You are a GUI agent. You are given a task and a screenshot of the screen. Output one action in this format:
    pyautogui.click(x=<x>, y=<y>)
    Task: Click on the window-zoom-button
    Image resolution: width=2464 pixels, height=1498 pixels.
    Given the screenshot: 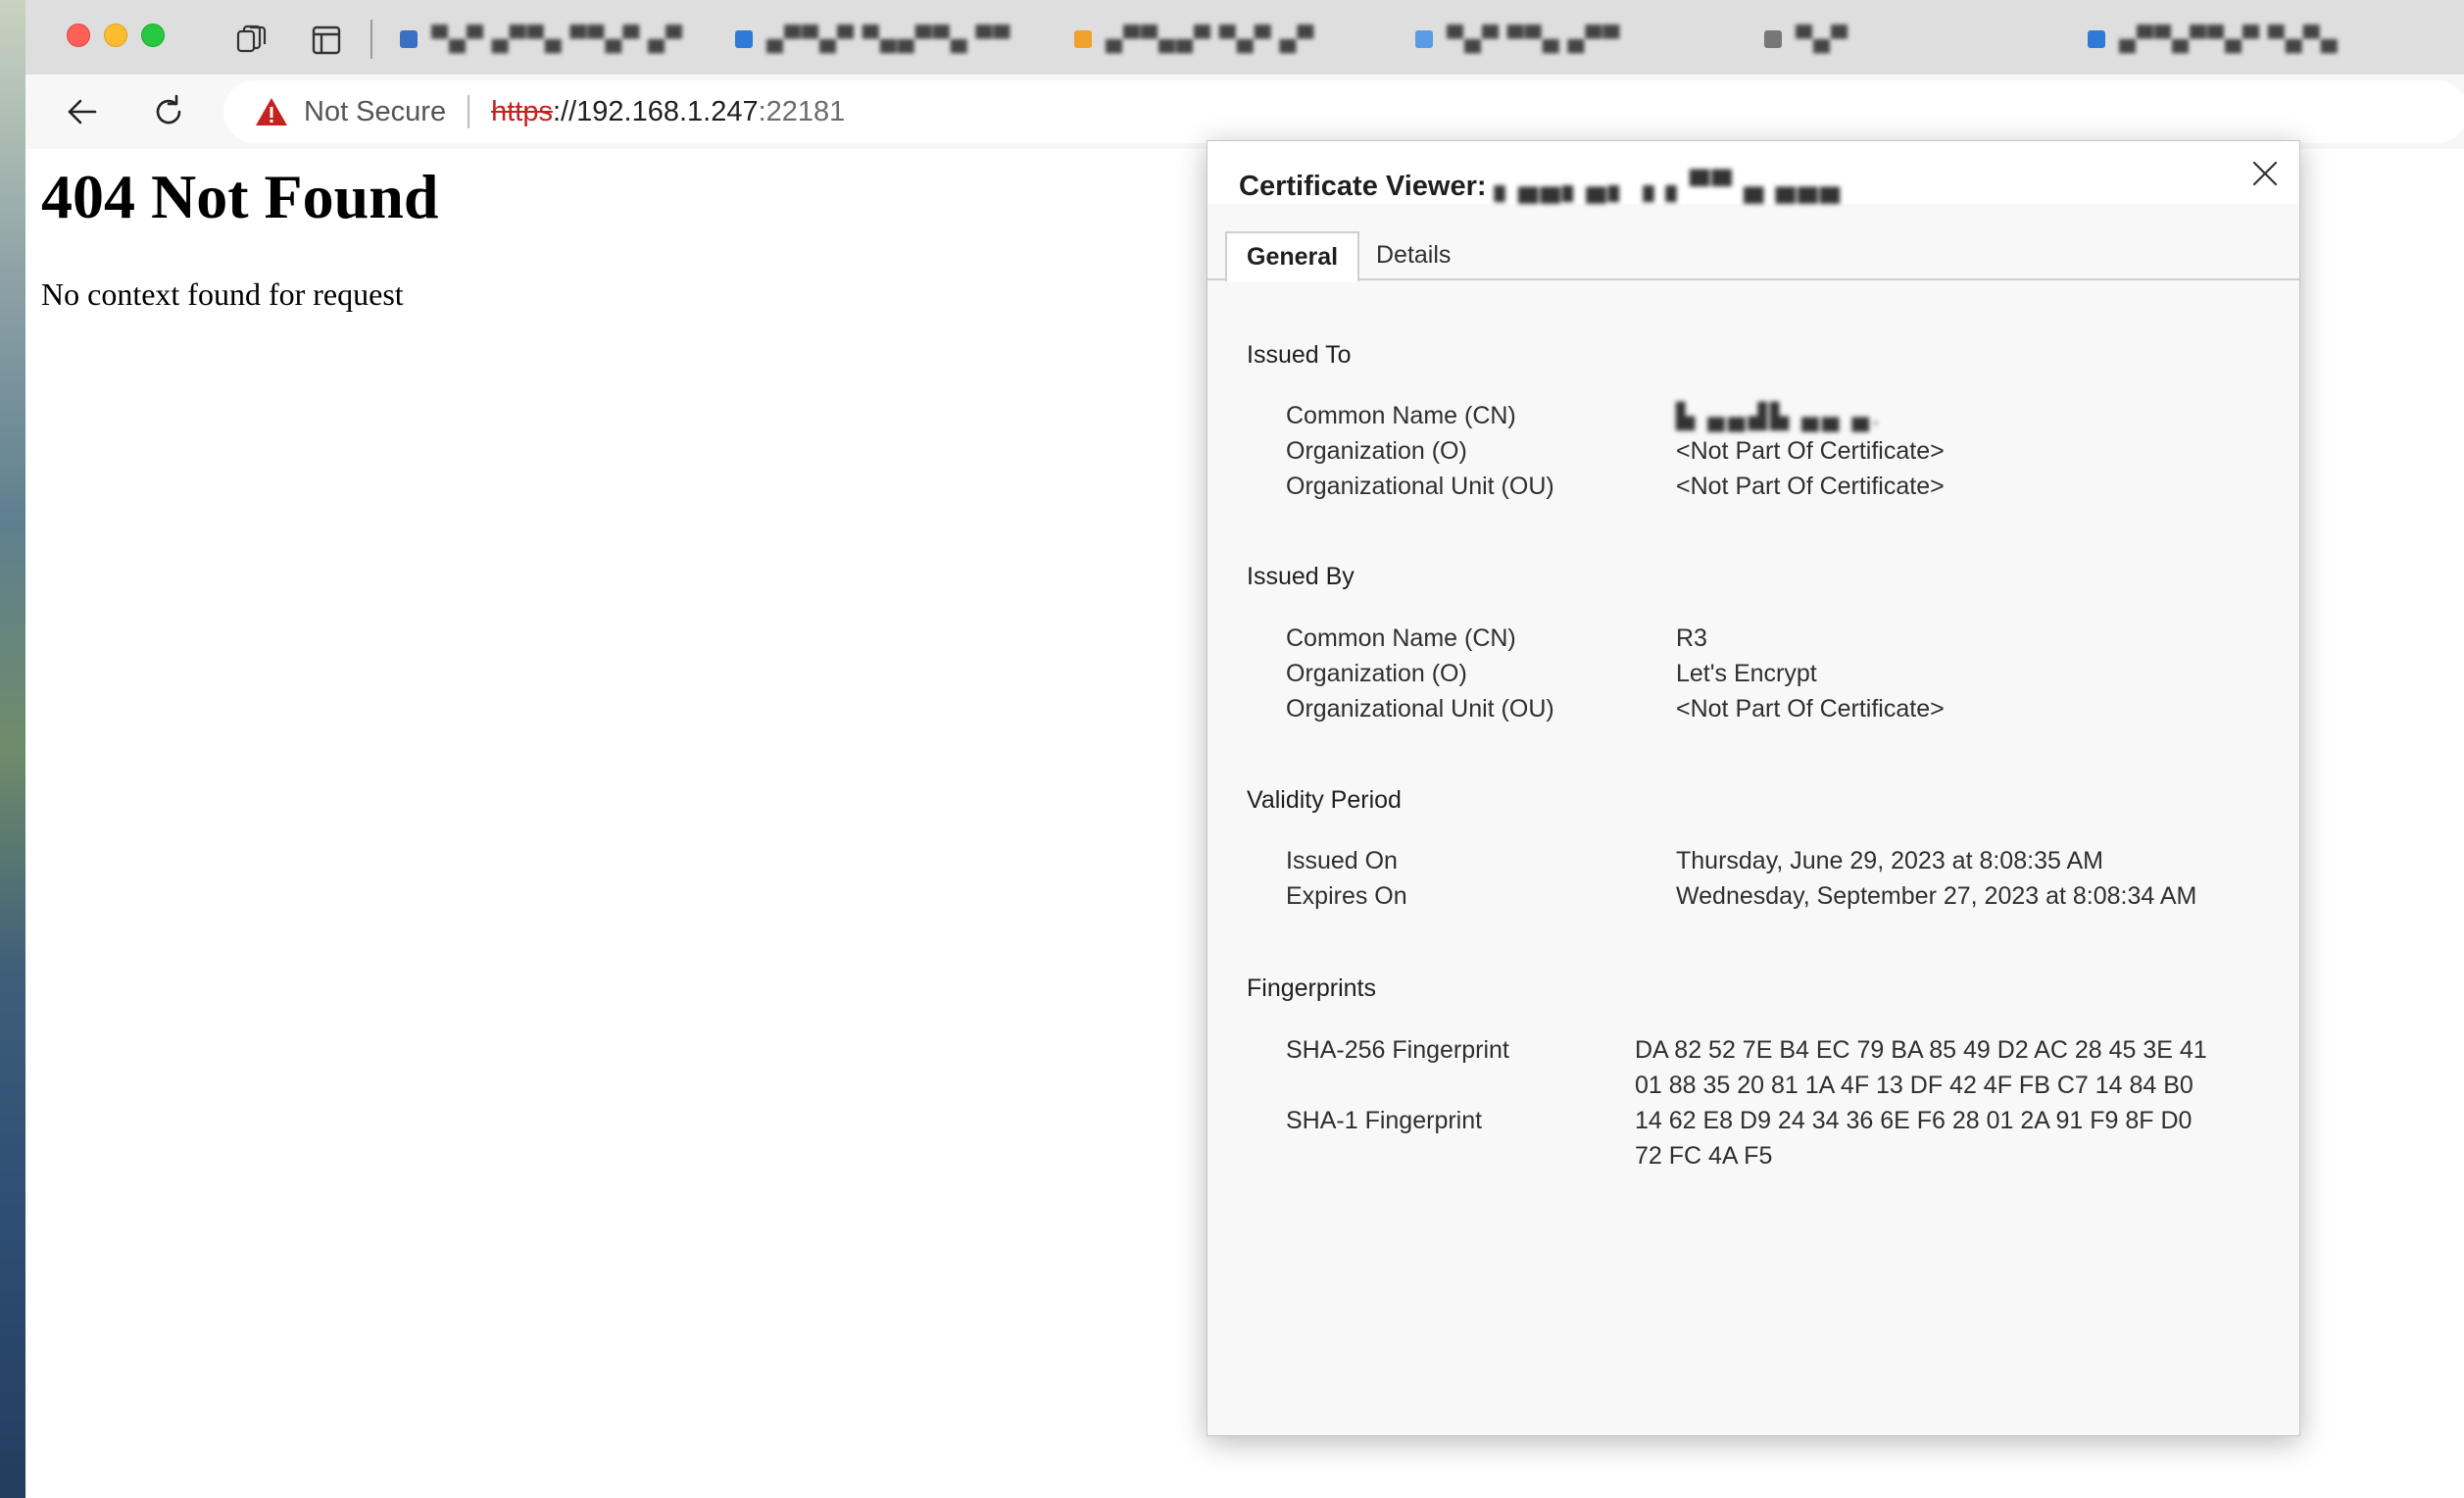 What is the action you would take?
    pyautogui.click(x=153, y=35)
    